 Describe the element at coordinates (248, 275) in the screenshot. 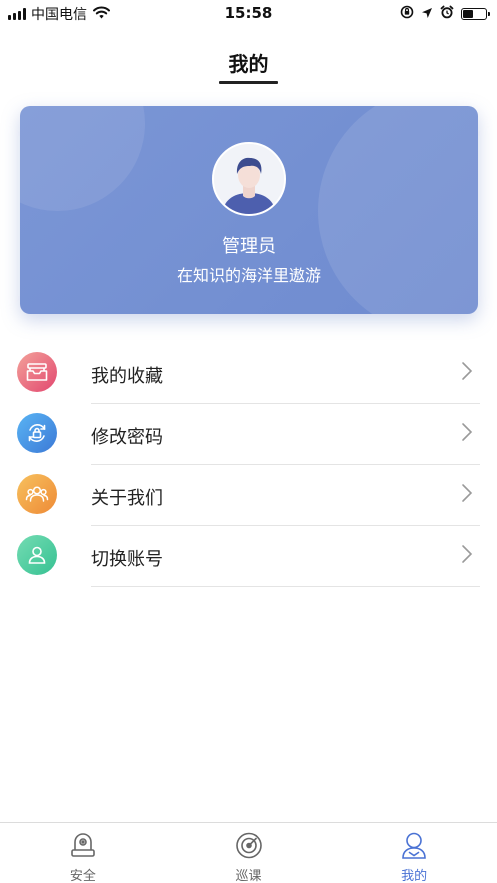

I see `profile-motto: 在知识的海洋里遨游` at that location.